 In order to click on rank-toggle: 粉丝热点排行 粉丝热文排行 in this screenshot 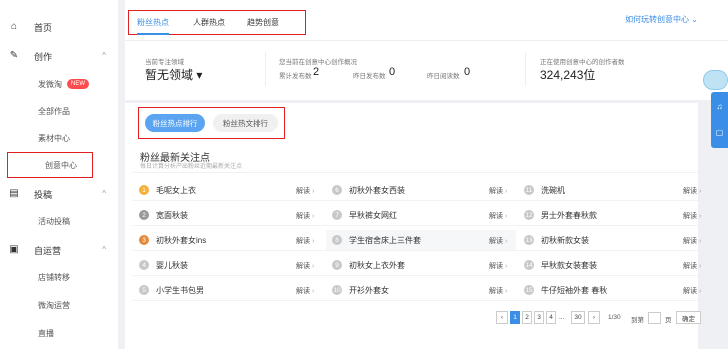, I will do `click(211, 123)`.